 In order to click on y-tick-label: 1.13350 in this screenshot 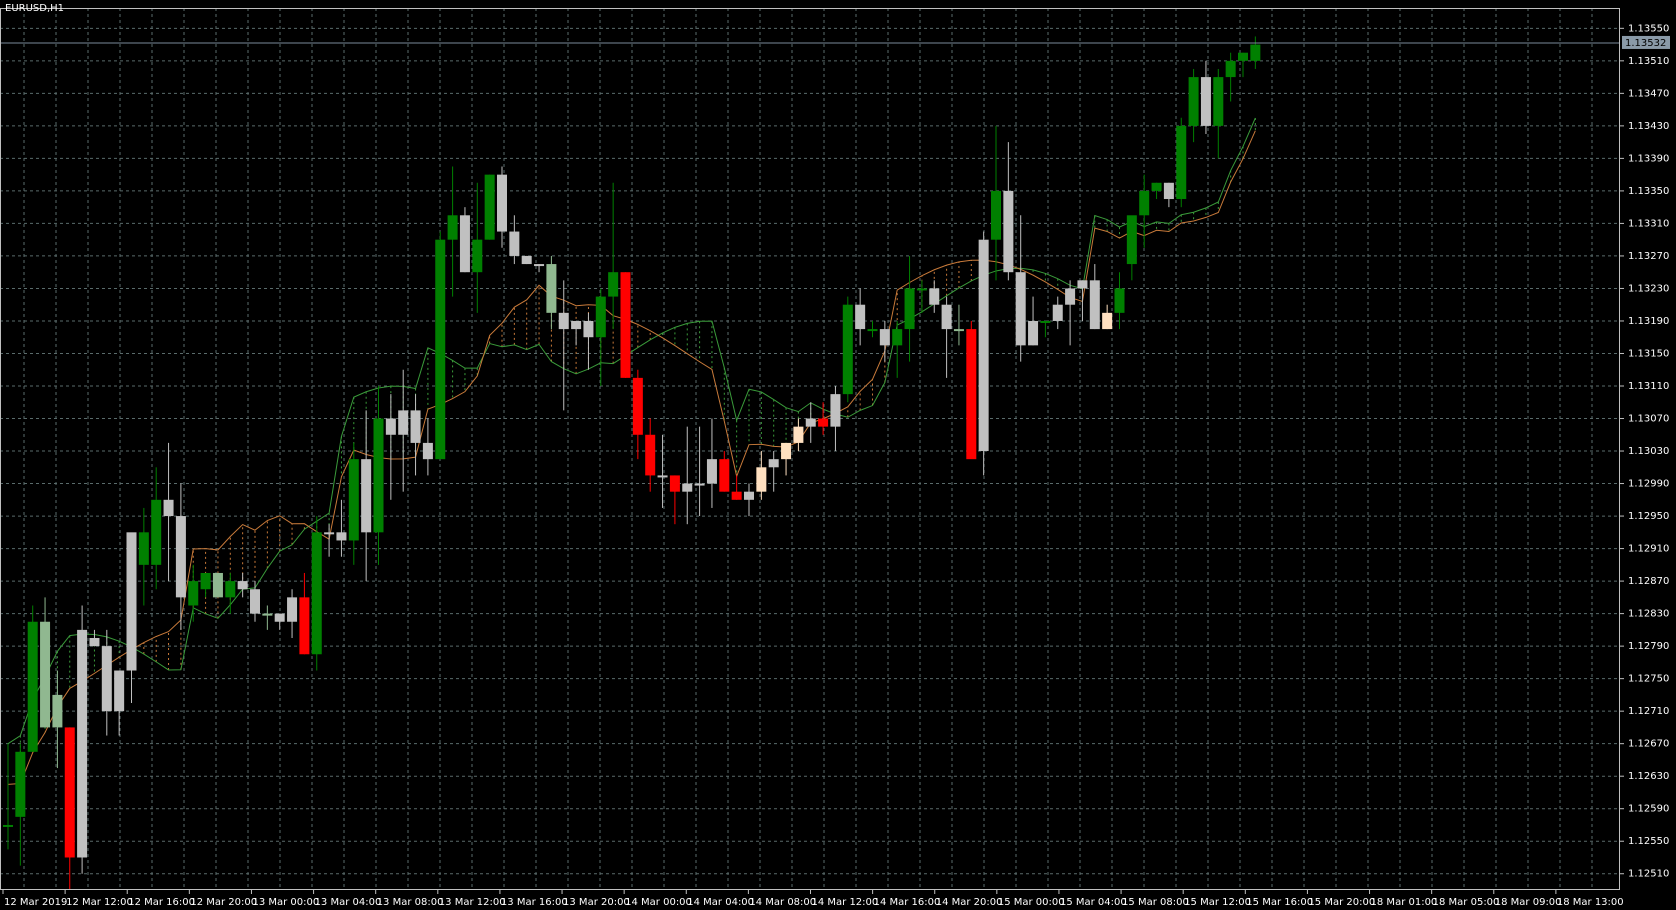, I will do `click(1648, 191)`.